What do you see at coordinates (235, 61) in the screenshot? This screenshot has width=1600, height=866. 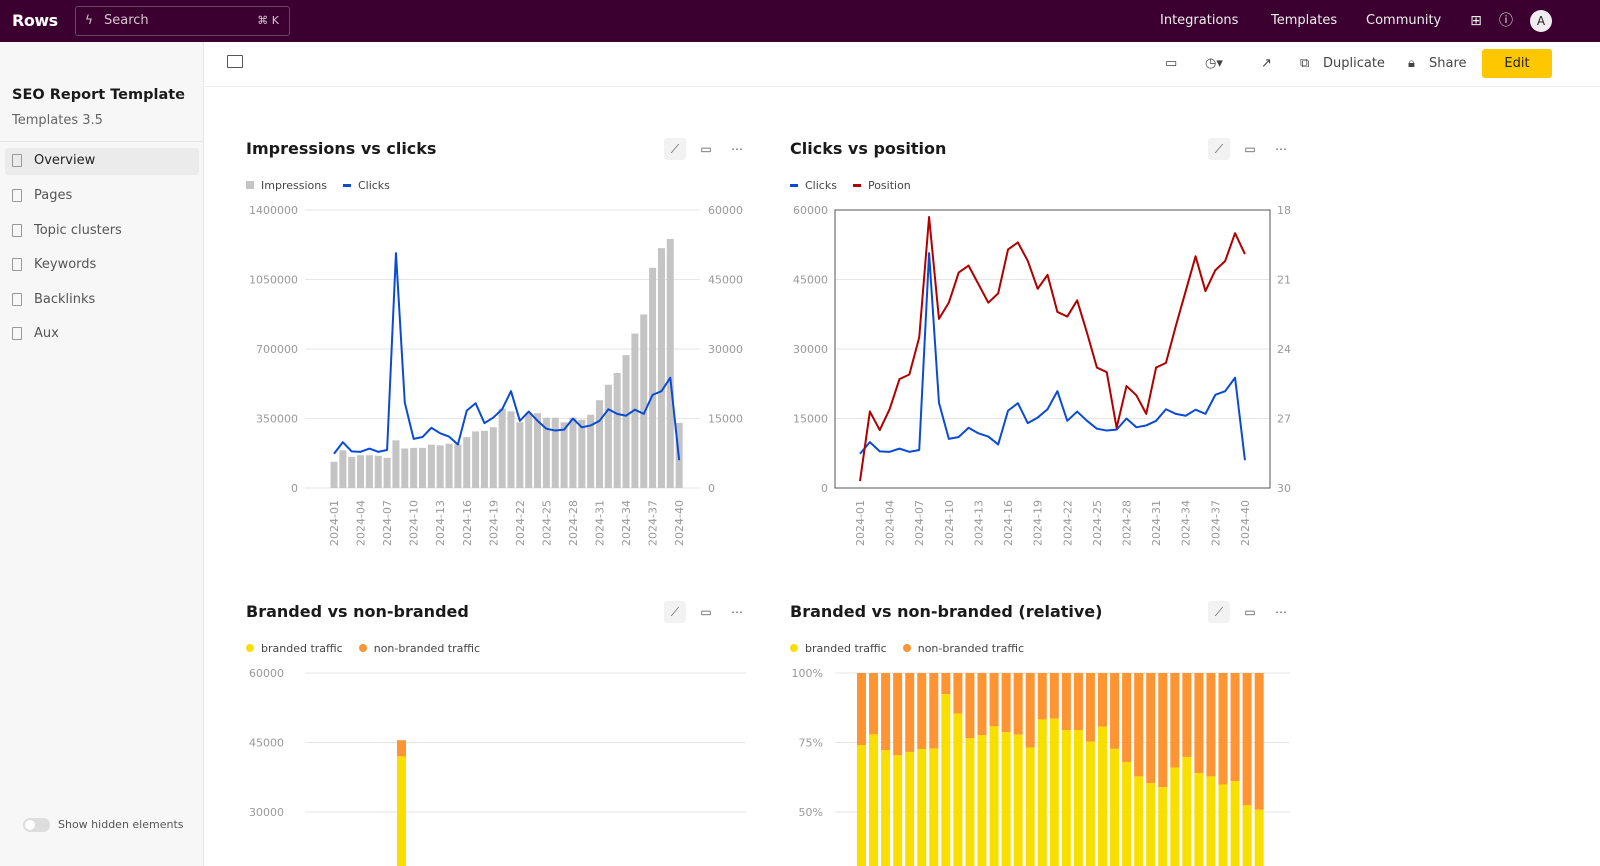 I see `sidebar-toggle-icon` at bounding box center [235, 61].